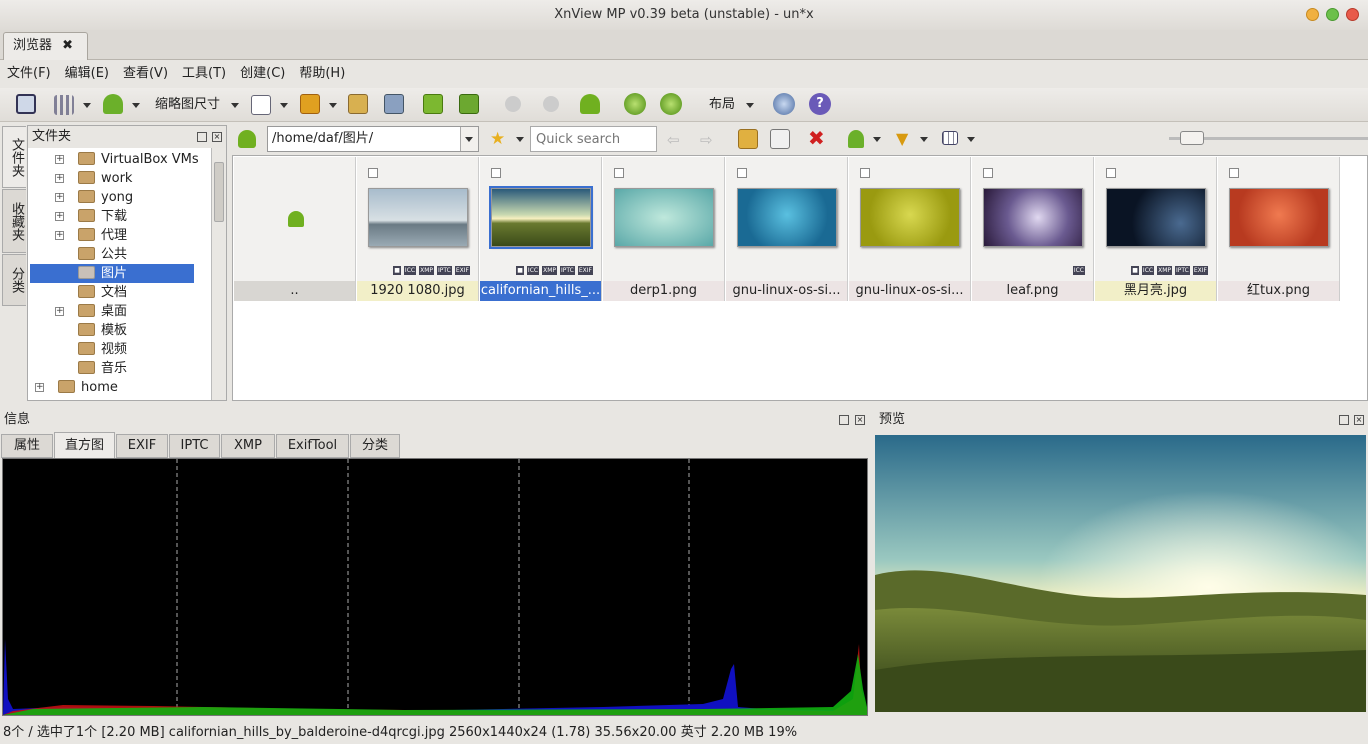 The height and width of the screenshot is (744, 1368). What do you see at coordinates (513, 104) in the screenshot?
I see `back-icon` at bounding box center [513, 104].